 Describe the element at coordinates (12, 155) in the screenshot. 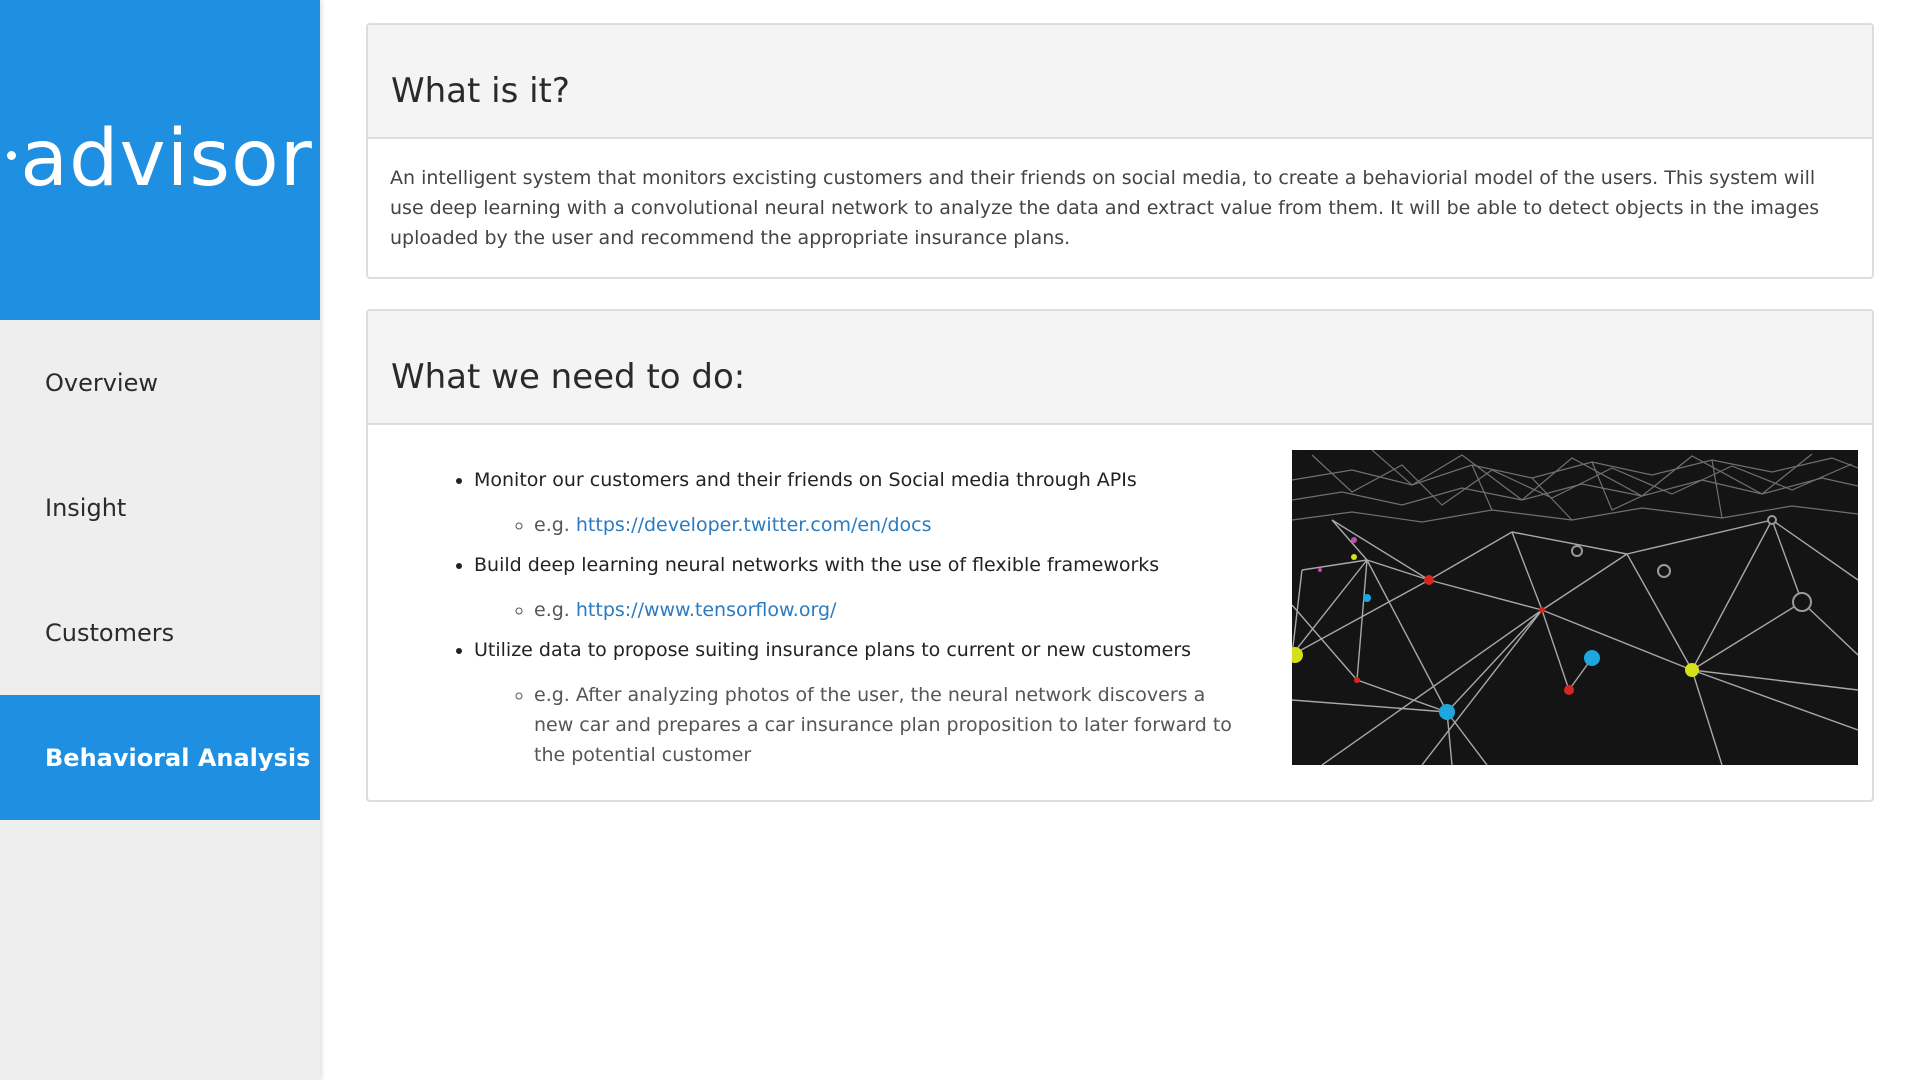

I see `logo-dot-icon` at that location.